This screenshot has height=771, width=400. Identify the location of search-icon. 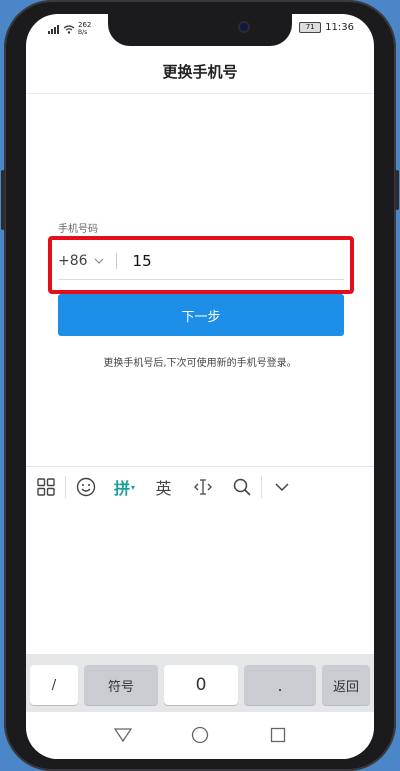
(241, 487).